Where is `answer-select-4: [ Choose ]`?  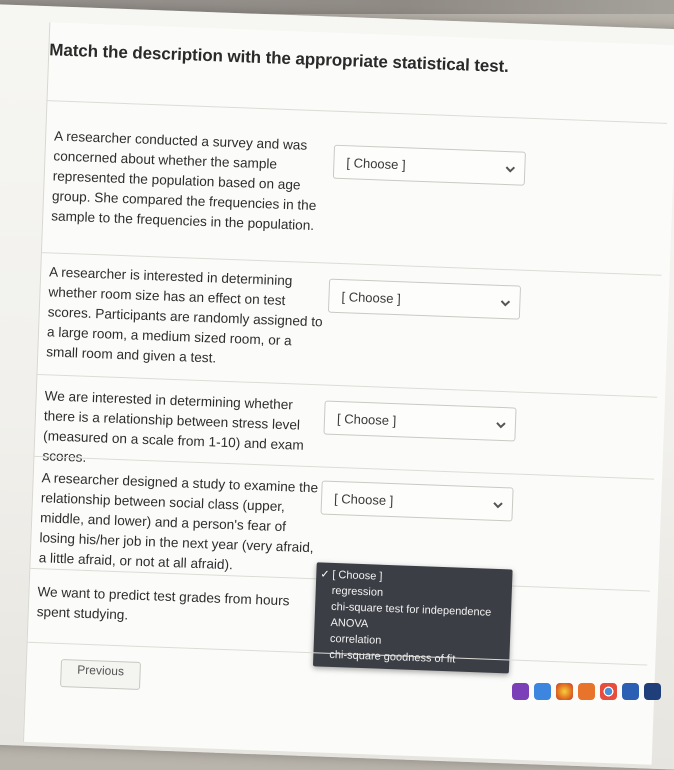 answer-select-4: [ Choose ] is located at coordinates (417, 501).